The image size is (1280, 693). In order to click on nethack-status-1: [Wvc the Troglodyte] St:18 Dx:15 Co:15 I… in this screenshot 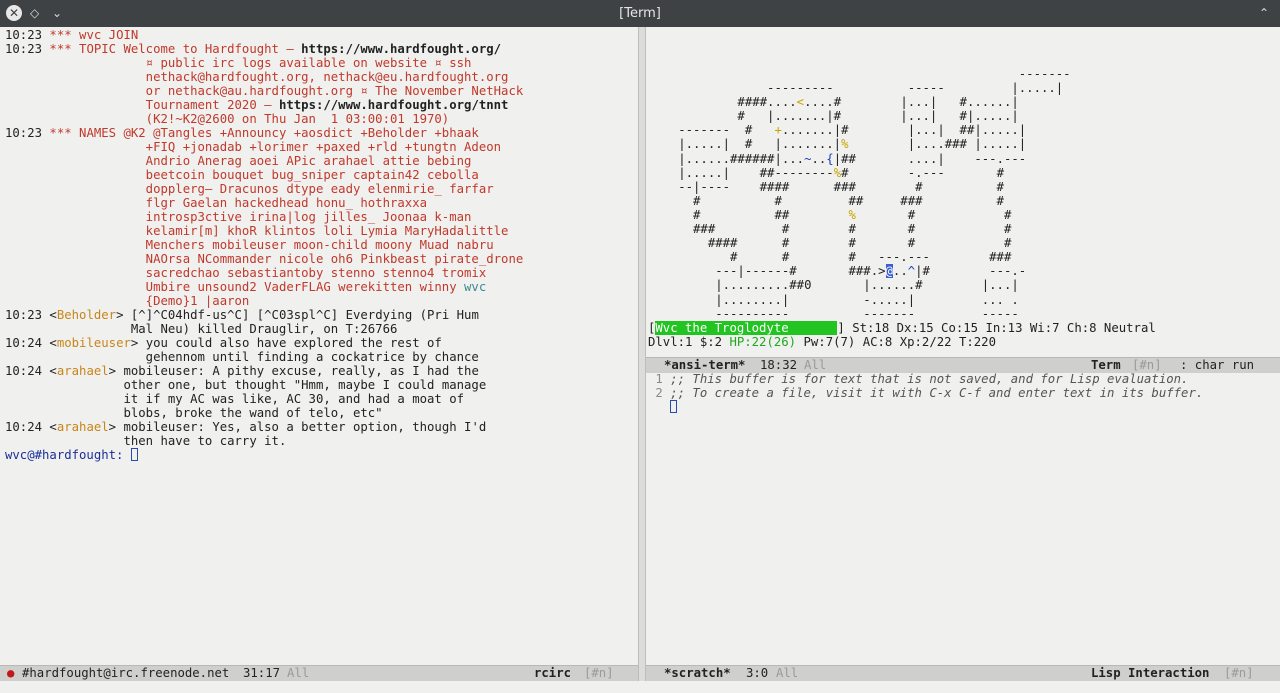, I will do `click(902, 328)`.